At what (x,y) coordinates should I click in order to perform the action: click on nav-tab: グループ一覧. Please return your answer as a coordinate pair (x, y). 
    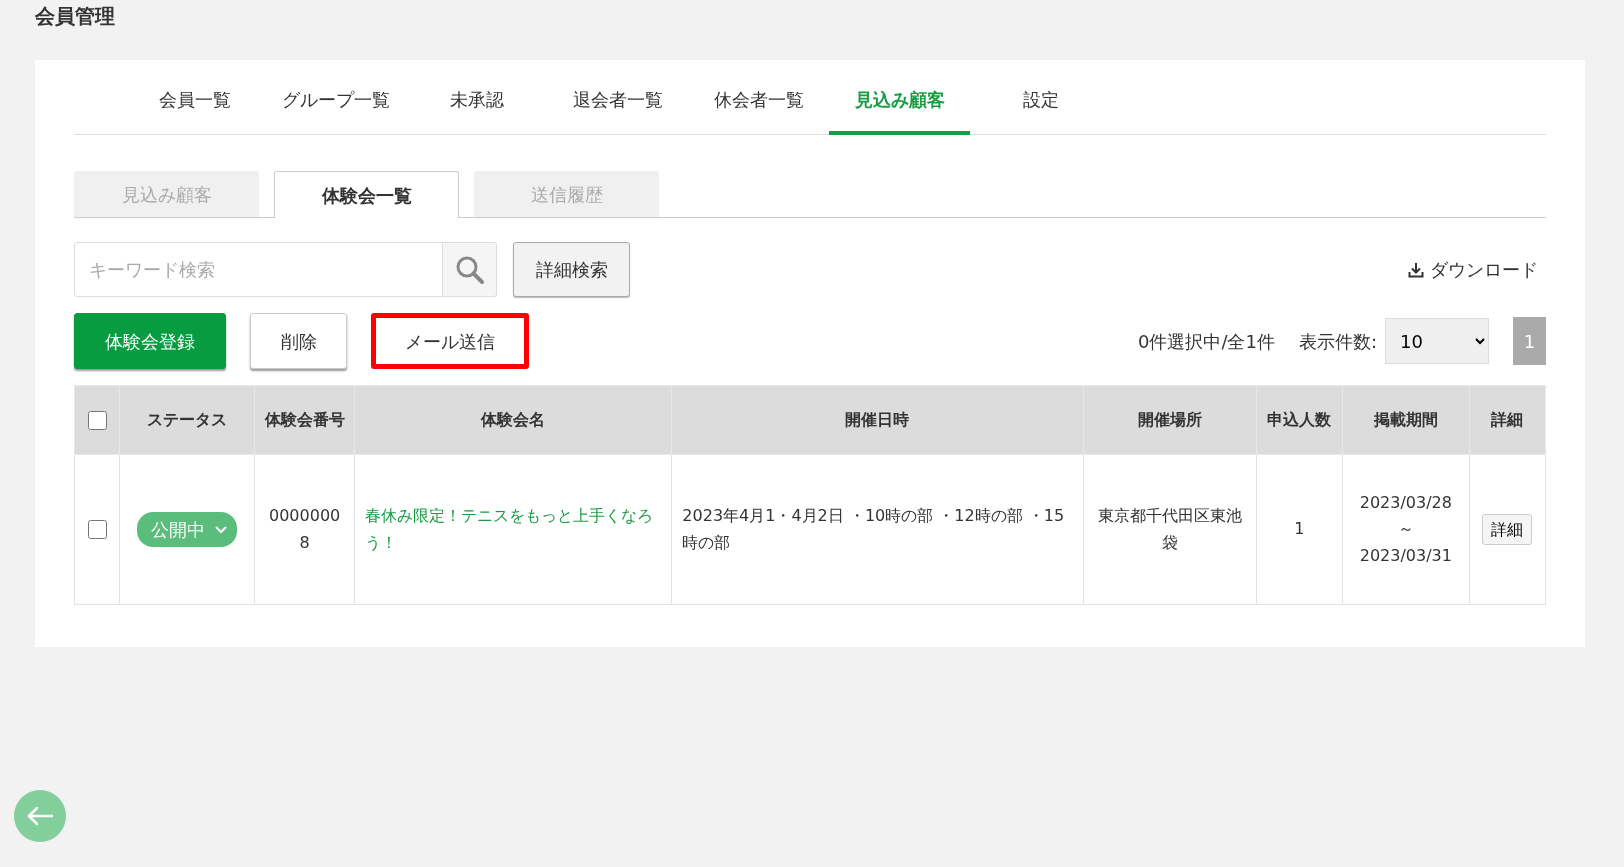
    Looking at the image, I should click on (335, 103).